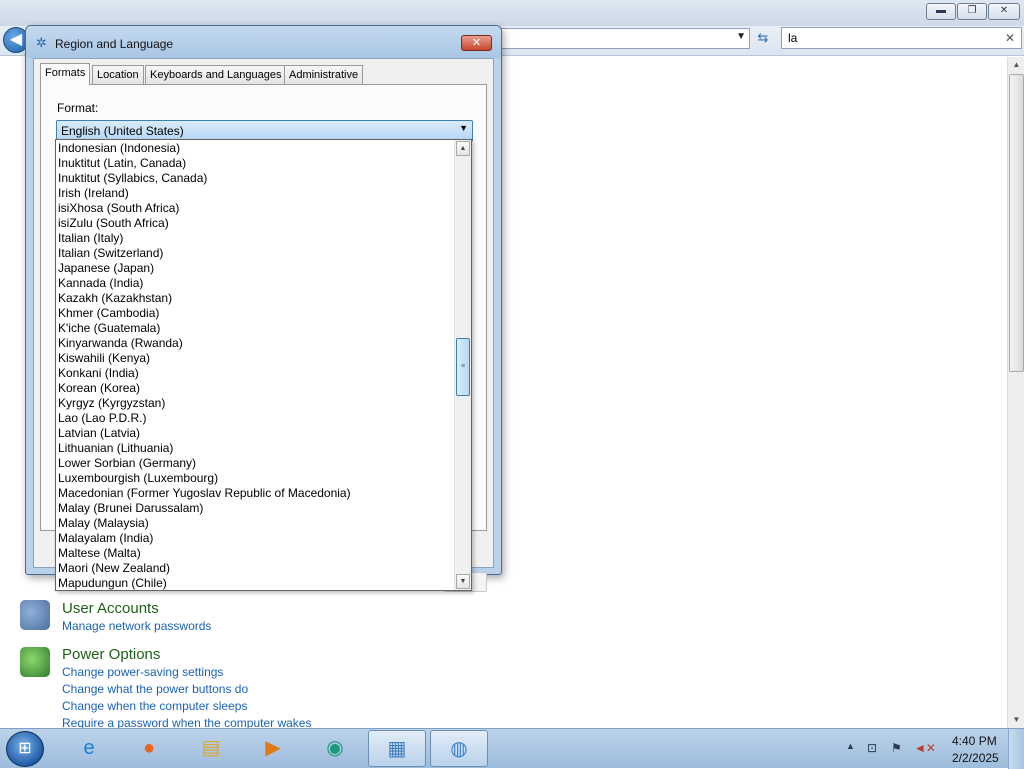  Describe the element at coordinates (255, 193) in the screenshot. I see `format-option: Irish (Ireland)` at that location.